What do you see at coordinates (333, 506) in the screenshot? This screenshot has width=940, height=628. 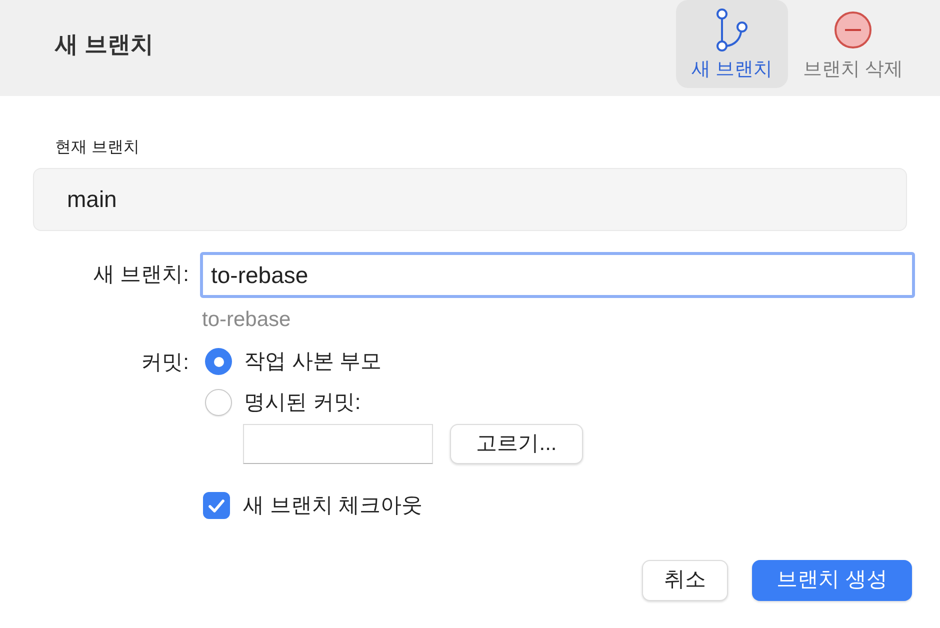 I see `checkbox-label: 새 브랜치 체크아웃` at bounding box center [333, 506].